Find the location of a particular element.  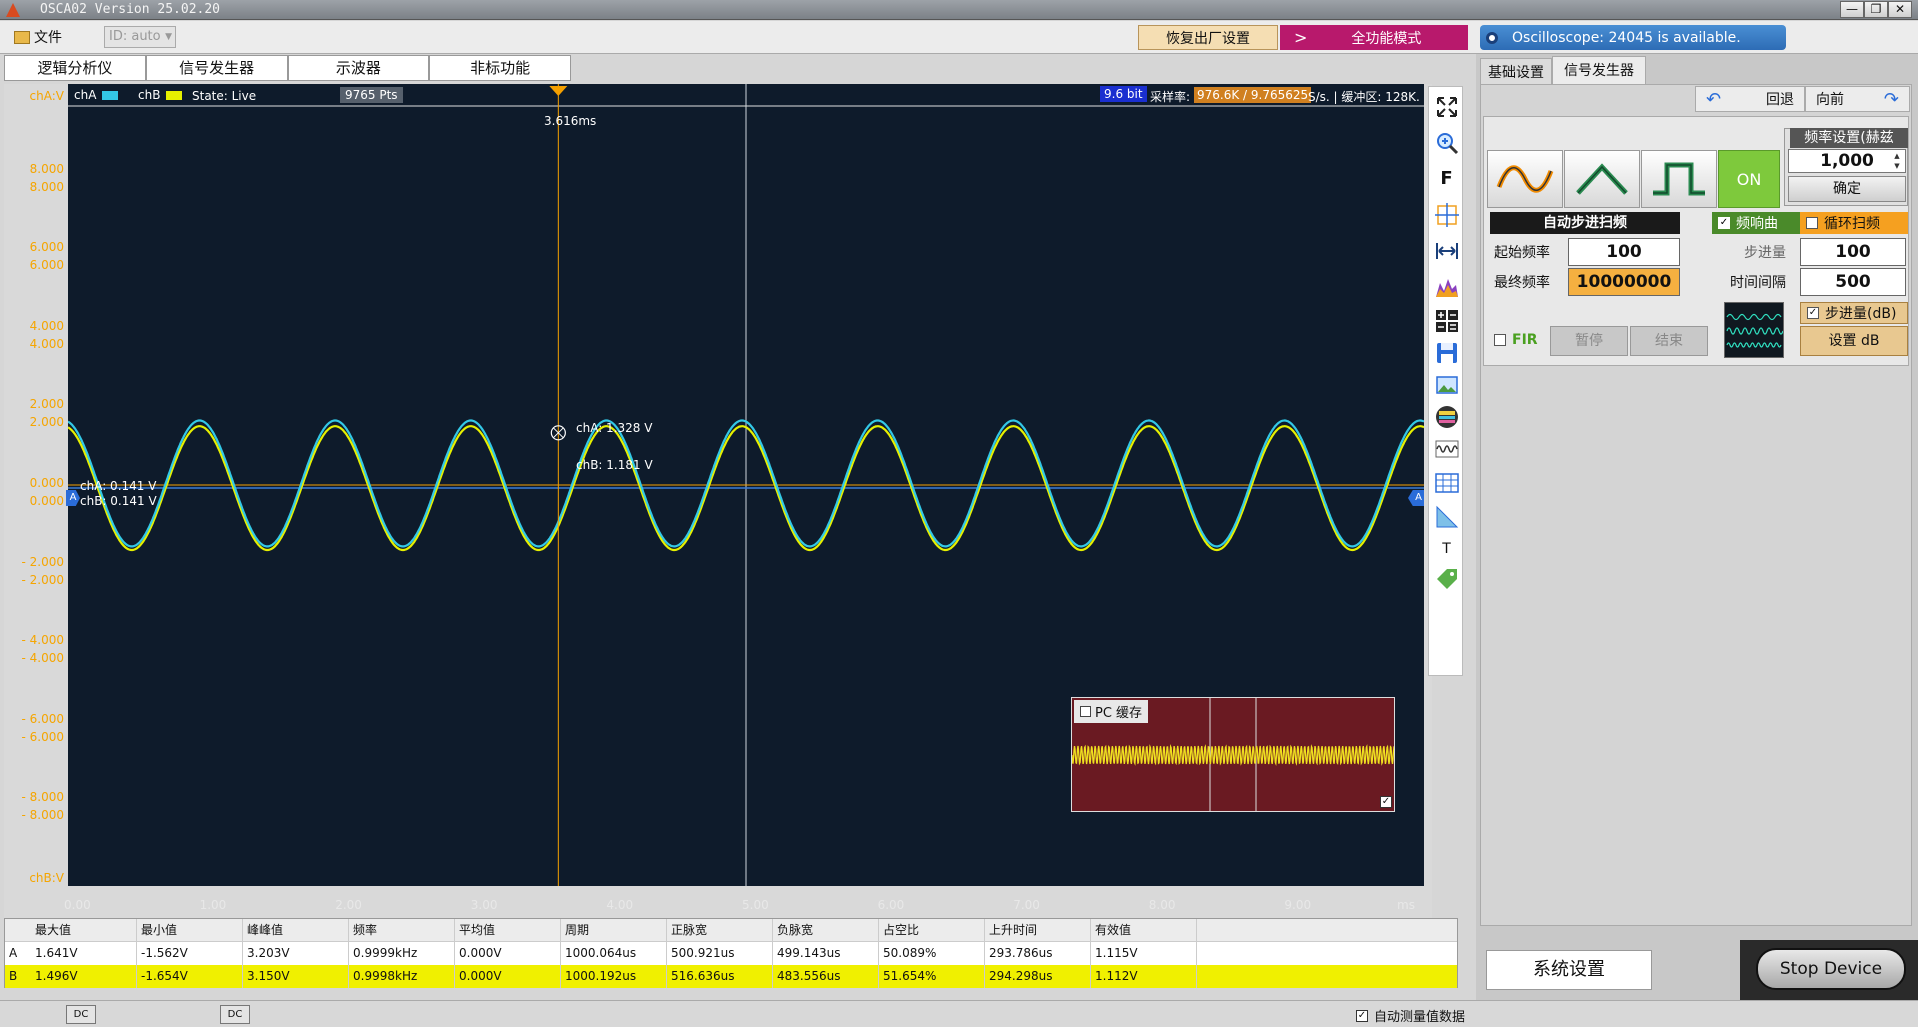

buffer-label: S/s. | 缓冲区: 128K. is located at coordinates (1364, 97).